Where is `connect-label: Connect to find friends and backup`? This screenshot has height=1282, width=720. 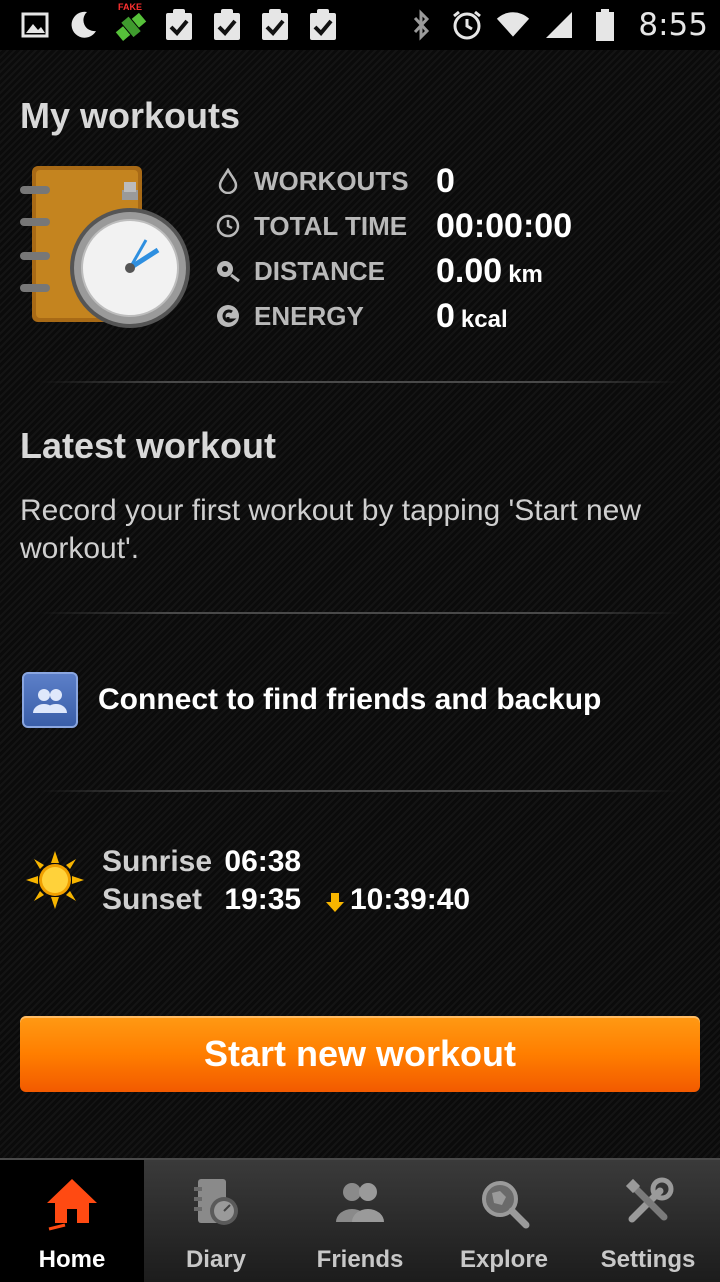 connect-label: Connect to find friends and backup is located at coordinates (350, 699).